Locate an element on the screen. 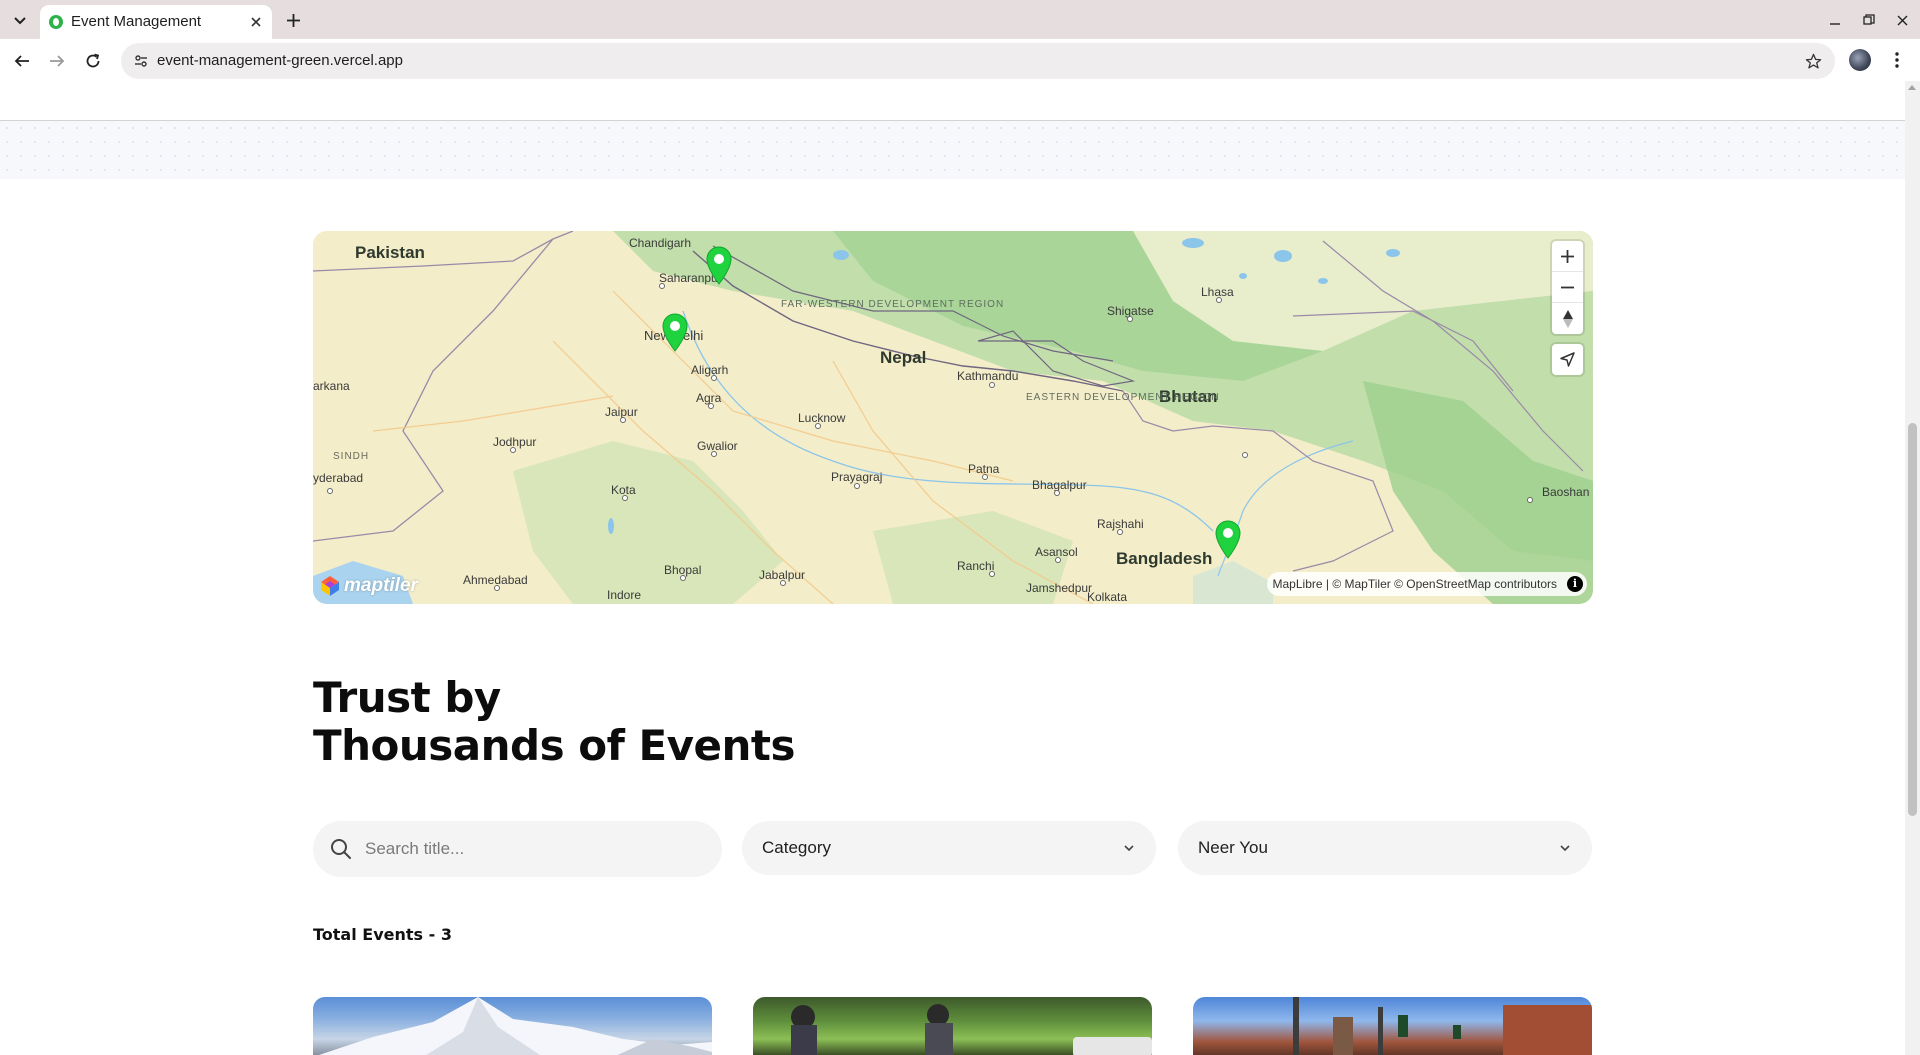  minimize-window-button is located at coordinates (1835, 20).